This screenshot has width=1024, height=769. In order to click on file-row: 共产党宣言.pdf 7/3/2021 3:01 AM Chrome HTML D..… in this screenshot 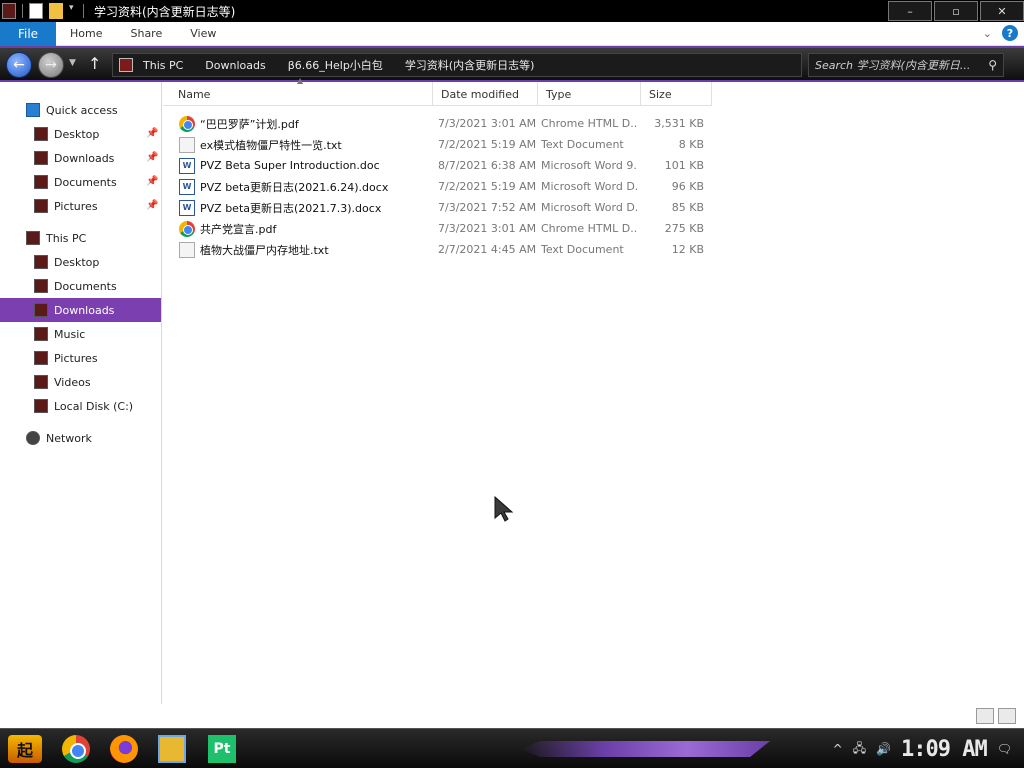, I will do `click(437, 228)`.